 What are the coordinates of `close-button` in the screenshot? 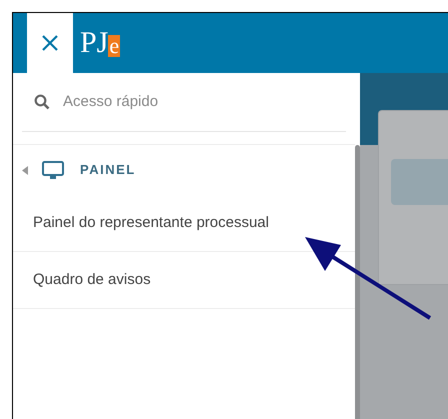 It's located at (50, 43).